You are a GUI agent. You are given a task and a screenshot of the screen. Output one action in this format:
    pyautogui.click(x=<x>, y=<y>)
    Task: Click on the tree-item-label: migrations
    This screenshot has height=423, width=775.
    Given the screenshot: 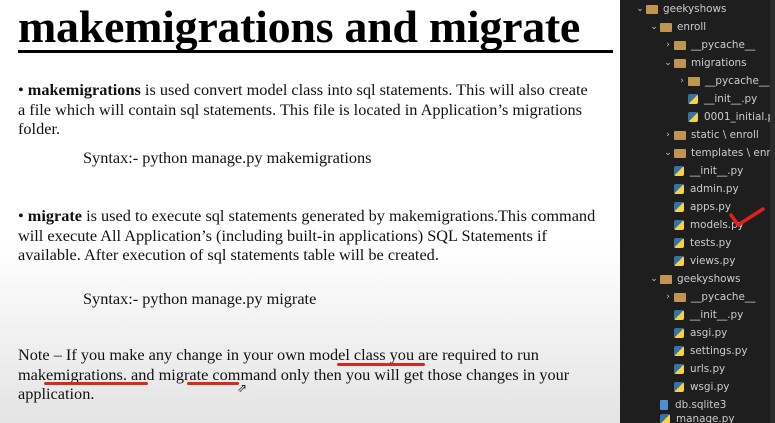 What is the action you would take?
    pyautogui.click(x=719, y=63)
    